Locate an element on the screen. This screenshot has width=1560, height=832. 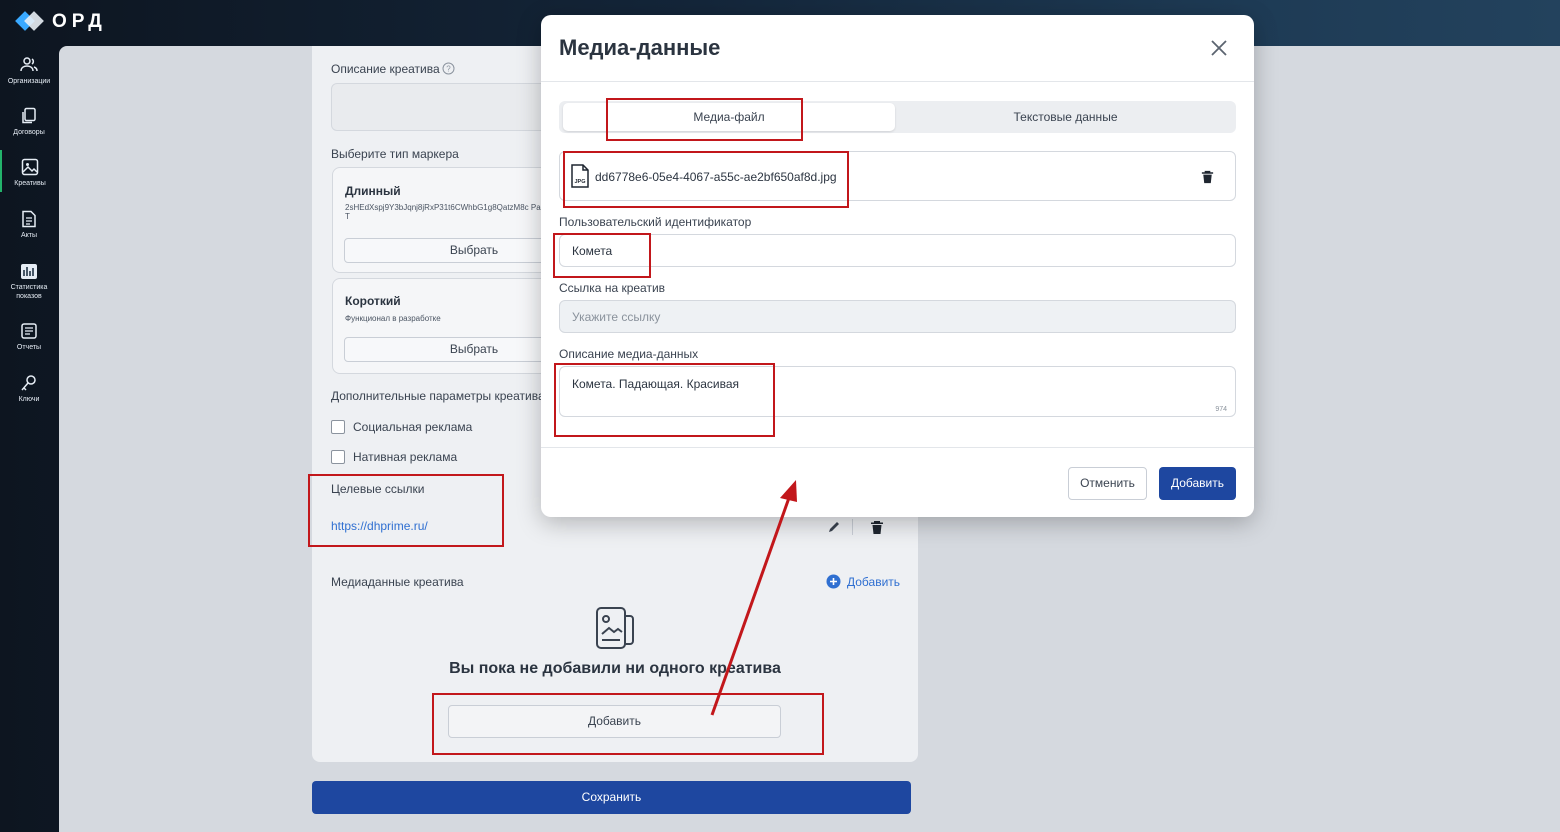
annotation-box-description is located at coordinates (664, 400).